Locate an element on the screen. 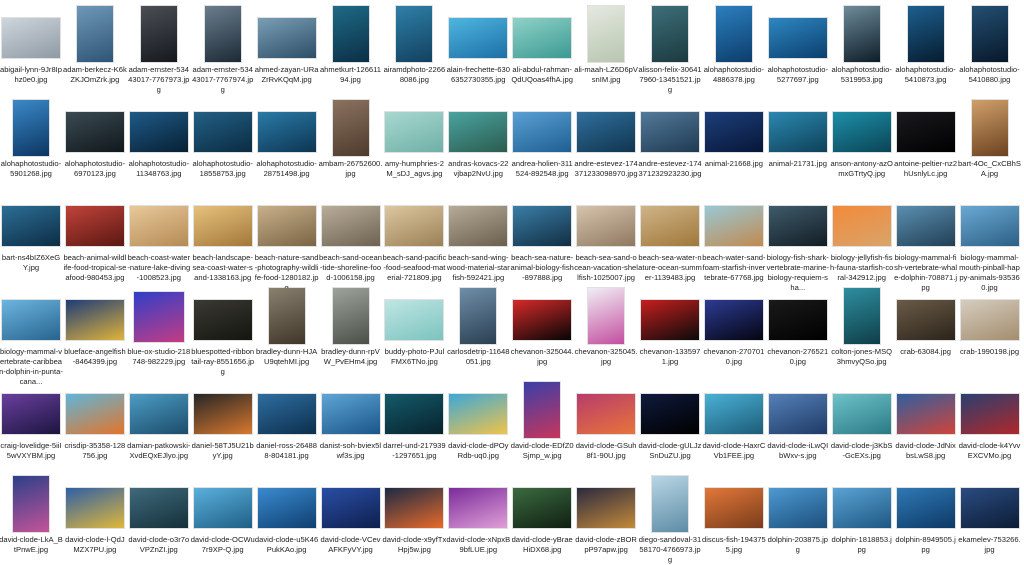  file-tile: animal-21668.jpg is located at coordinates (734, 132).